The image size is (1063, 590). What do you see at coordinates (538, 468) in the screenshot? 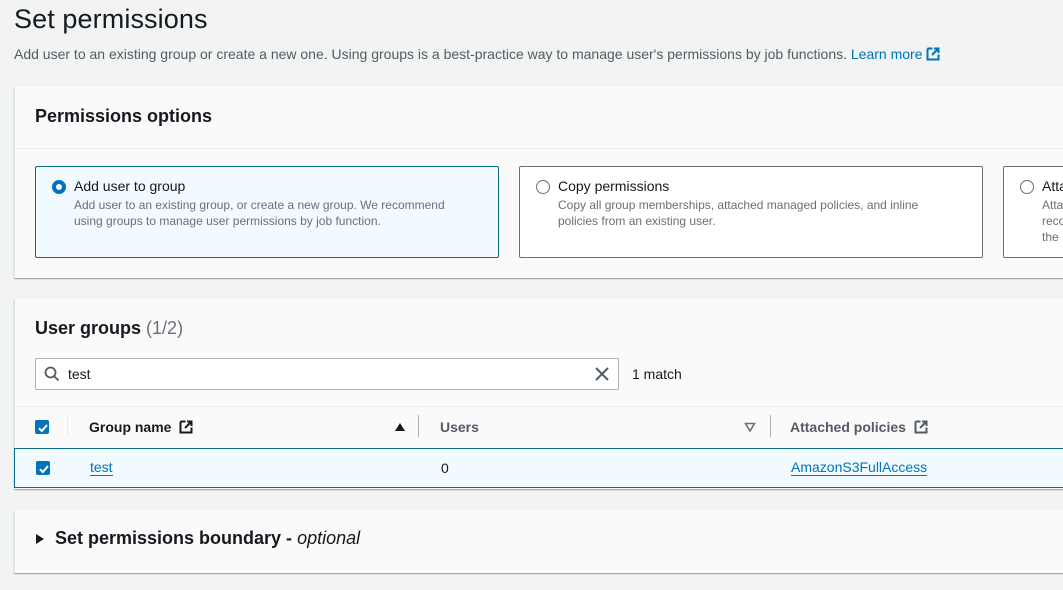
I see `table-row: test 0 AmazonS3FullAccess` at bounding box center [538, 468].